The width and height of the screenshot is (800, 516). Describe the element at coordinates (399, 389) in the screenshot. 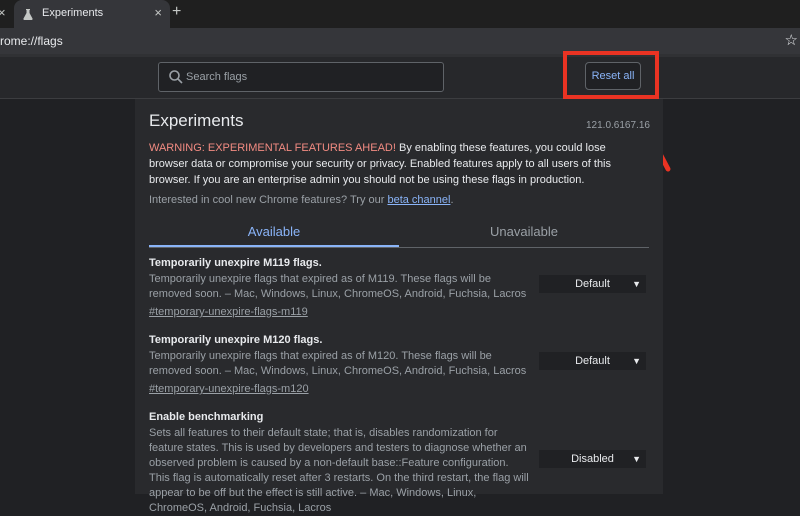

I see `experiment-link: #temporary-unexpire-flags-m120` at that location.